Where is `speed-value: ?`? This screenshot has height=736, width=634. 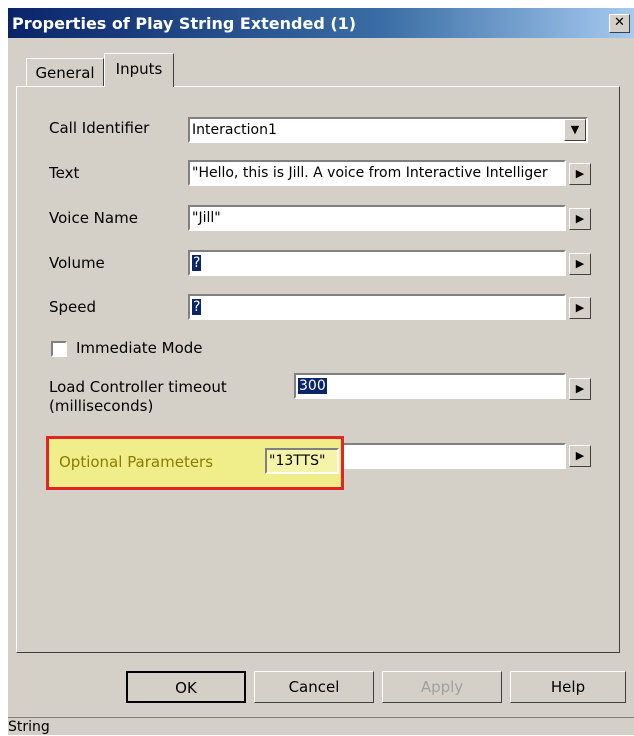 speed-value: ? is located at coordinates (197, 307).